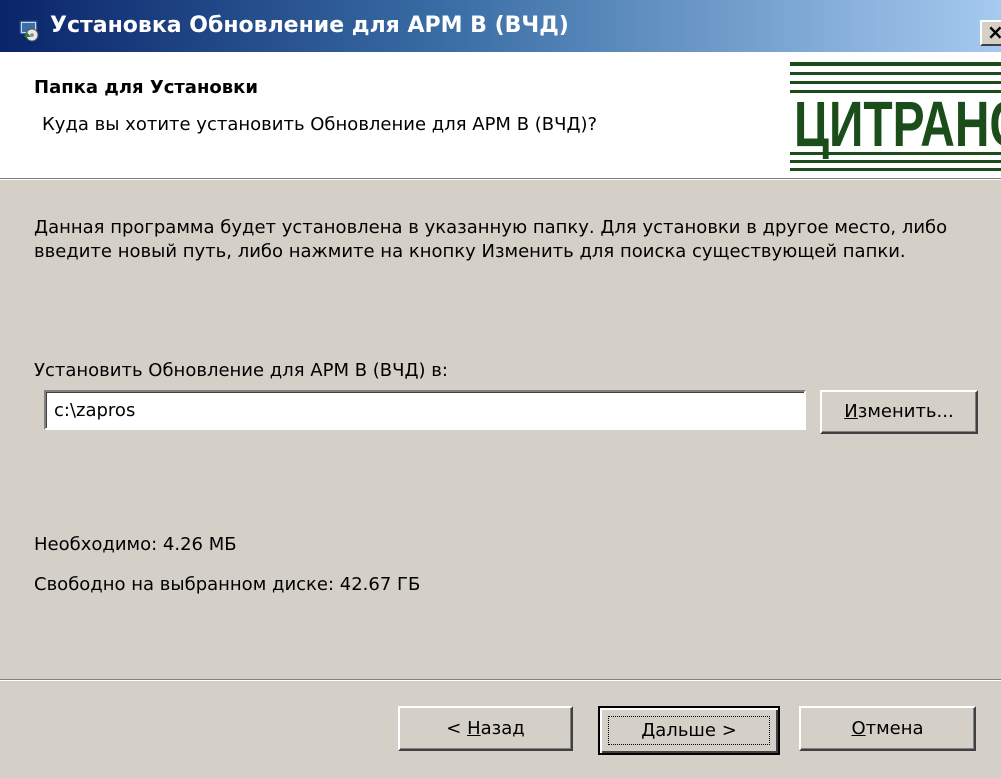 This screenshot has width=1001, height=778. Describe the element at coordinates (146, 87) in the screenshot. I see `page-title: Папка для Установки` at that location.